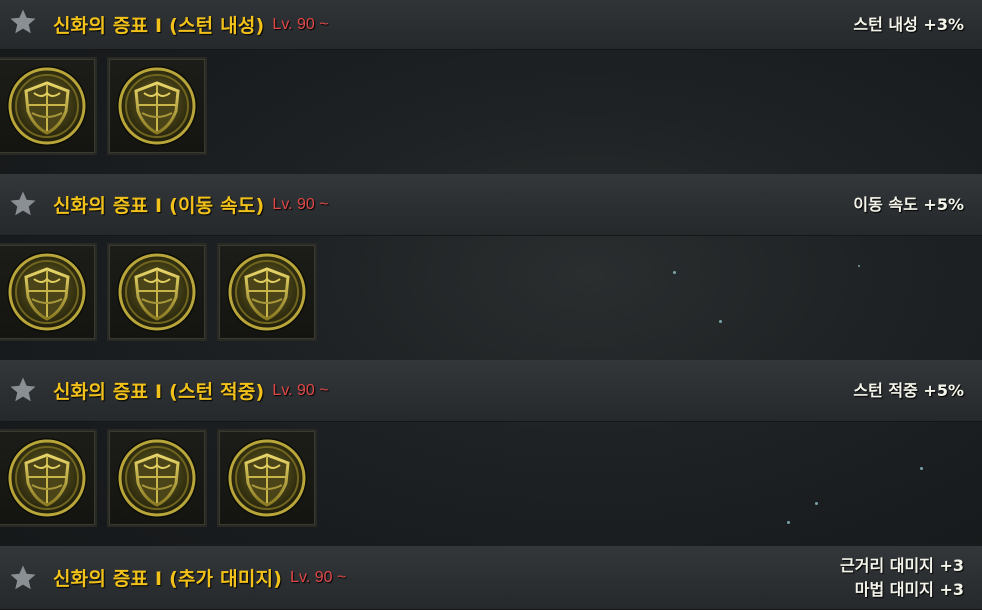 Image resolution: width=982 pixels, height=610 pixels. Describe the element at coordinates (159, 206) in the screenshot. I see `set-title: 신화의 증표 I (이동 속도)` at that location.